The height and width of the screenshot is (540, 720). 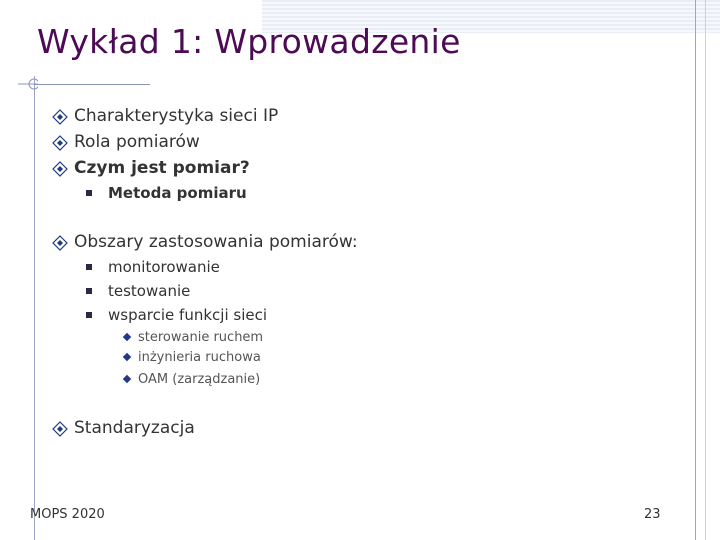 What do you see at coordinates (34, 308) in the screenshot?
I see `left-border-line` at bounding box center [34, 308].